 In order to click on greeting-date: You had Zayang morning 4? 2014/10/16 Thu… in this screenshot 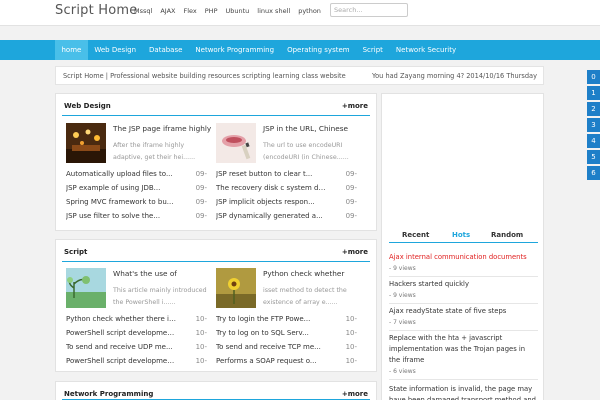, I will do `click(454, 76)`.